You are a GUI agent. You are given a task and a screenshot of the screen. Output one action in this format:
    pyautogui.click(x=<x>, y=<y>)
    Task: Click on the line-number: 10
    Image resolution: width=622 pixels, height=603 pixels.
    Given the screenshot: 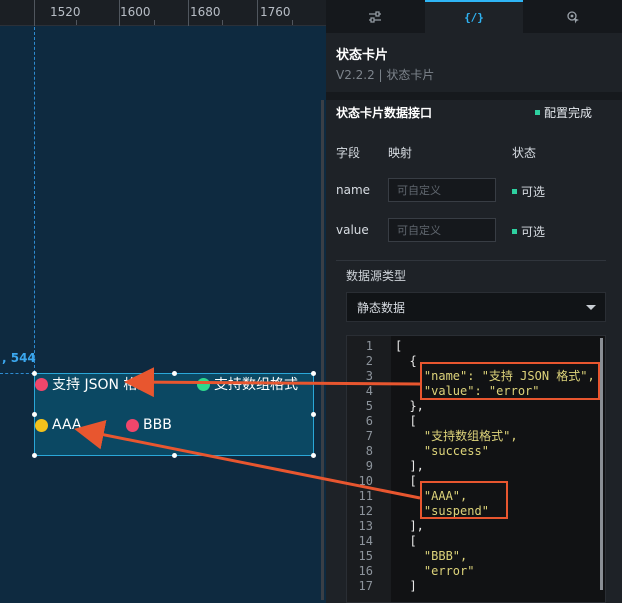 What is the action you would take?
    pyautogui.click(x=365, y=481)
    